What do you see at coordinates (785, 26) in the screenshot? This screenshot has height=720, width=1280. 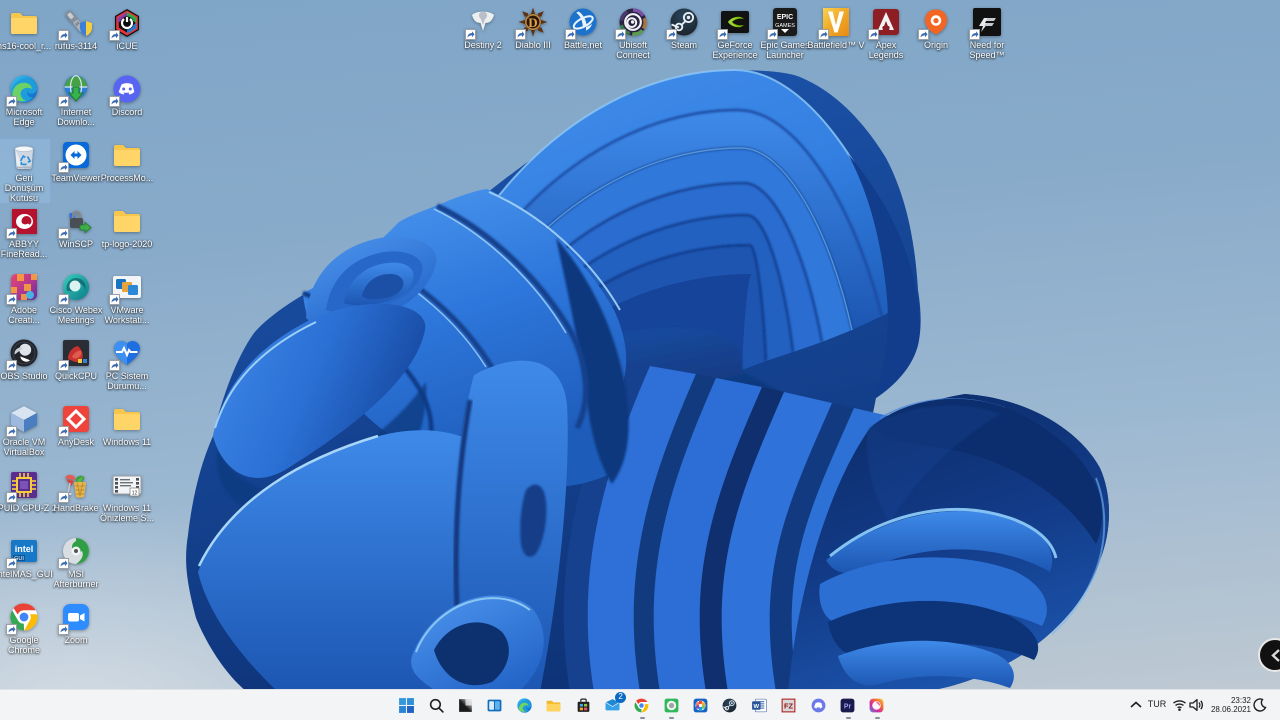 I see `svg-text: GAMES` at bounding box center [785, 26].